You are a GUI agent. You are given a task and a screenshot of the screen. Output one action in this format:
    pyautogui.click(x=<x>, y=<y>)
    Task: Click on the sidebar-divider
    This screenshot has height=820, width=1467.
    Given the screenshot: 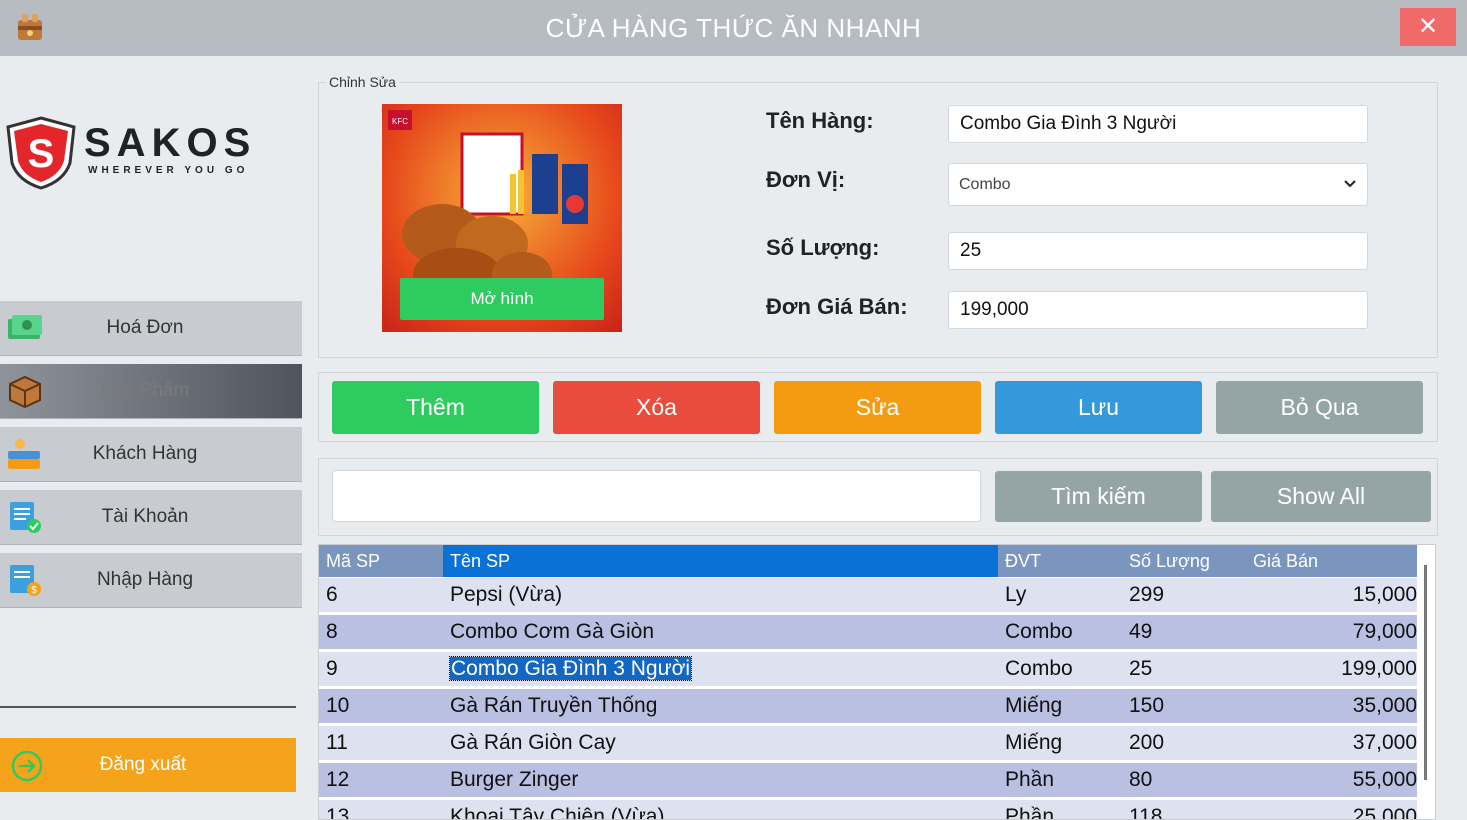 What is the action you would take?
    pyautogui.click(x=148, y=707)
    